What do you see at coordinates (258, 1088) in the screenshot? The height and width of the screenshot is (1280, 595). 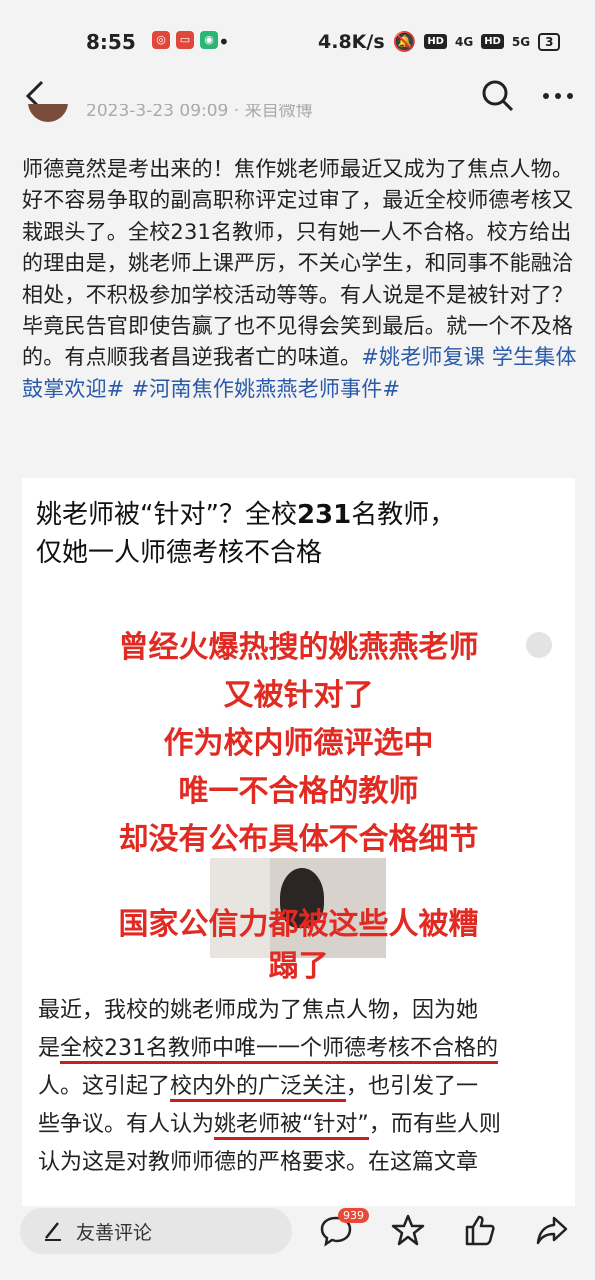 I see `underlined-text: 校内外的广泛关注` at bounding box center [258, 1088].